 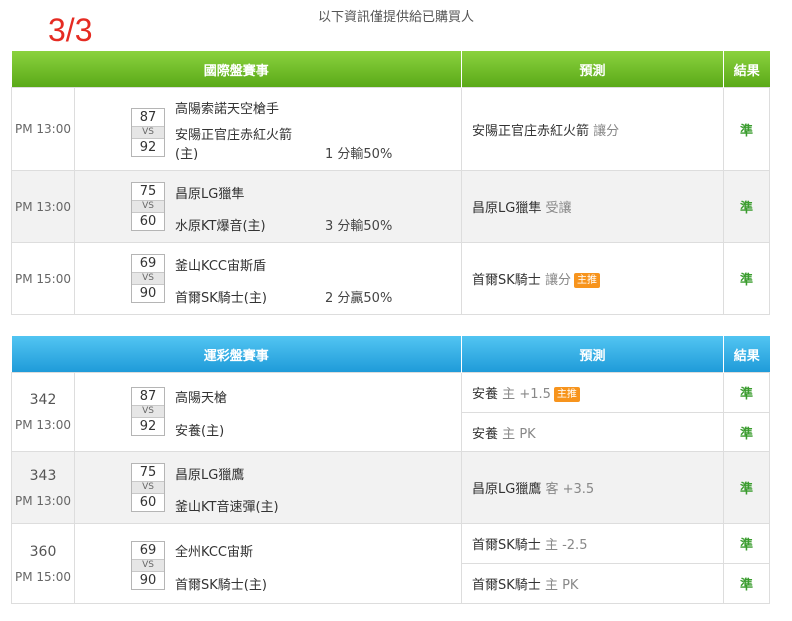 I want to click on header-result: 結果, so click(x=746, y=69).